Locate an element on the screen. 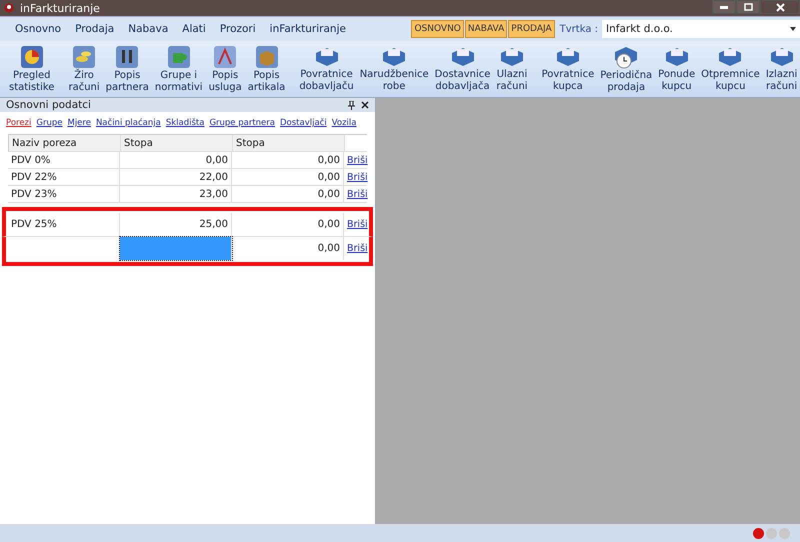 This screenshot has width=800, height=542. coins-book-icon is located at coordinates (84, 57).